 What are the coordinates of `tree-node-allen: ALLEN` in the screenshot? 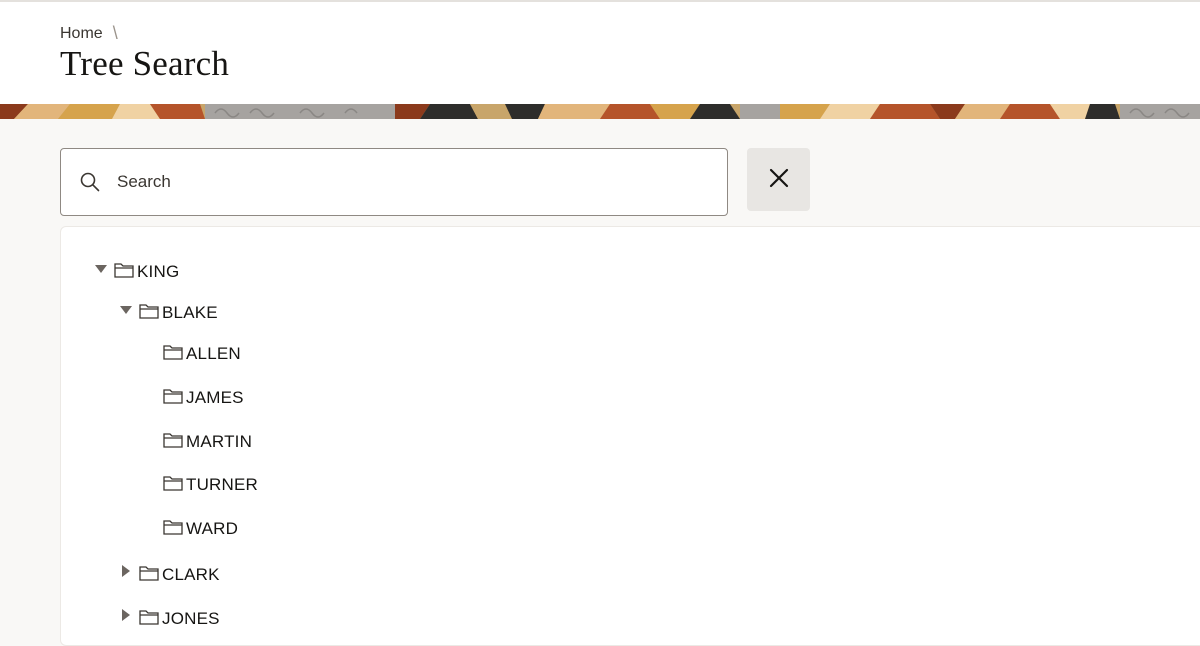 It's located at (201, 354).